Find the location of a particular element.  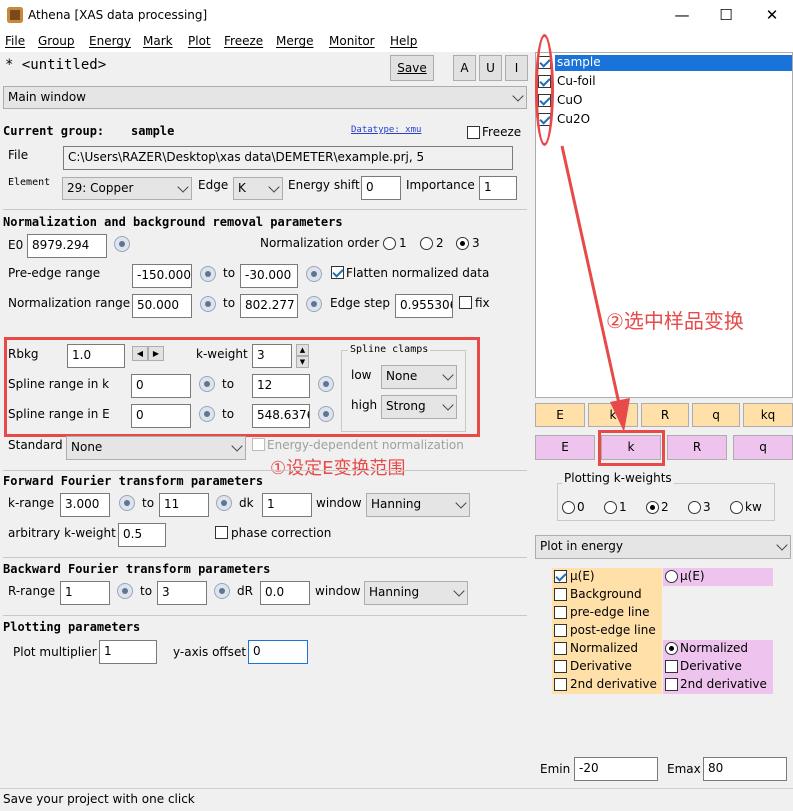

mu-checkbox is located at coordinates (560, 576).